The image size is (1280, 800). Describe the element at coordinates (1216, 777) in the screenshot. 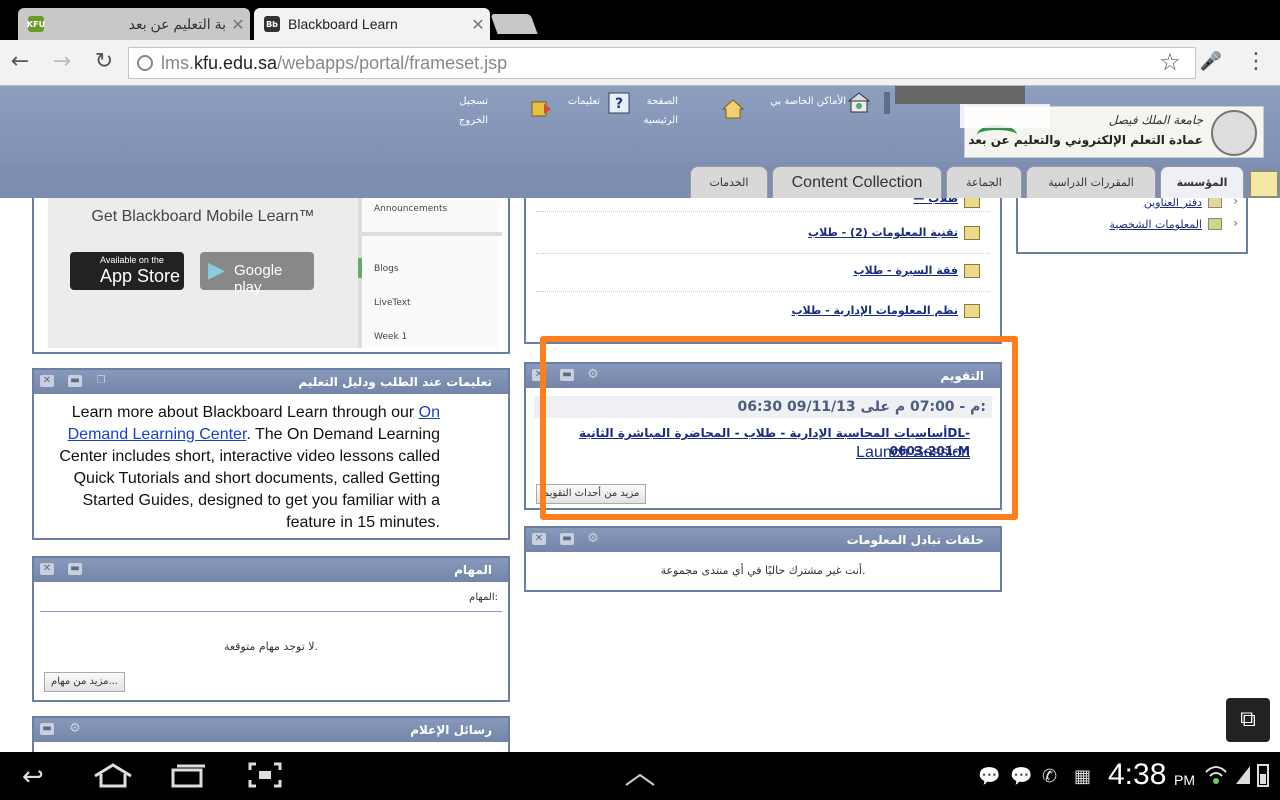

I see `wifi-icon` at that location.